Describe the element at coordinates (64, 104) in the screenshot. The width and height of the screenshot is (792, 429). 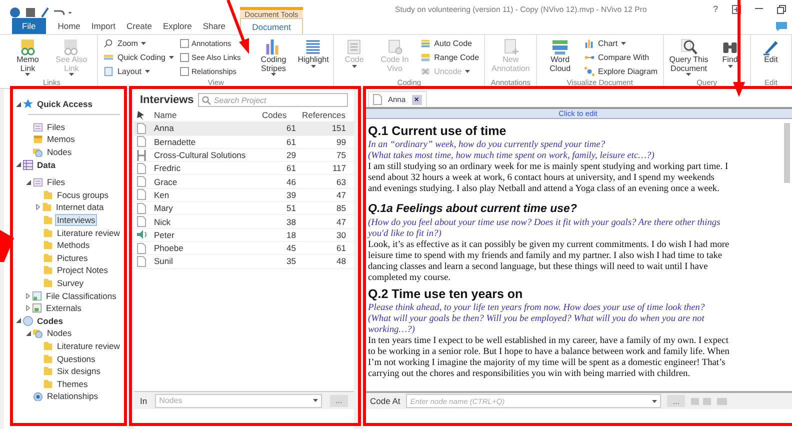
I see `tree-item: Quick Access` at that location.